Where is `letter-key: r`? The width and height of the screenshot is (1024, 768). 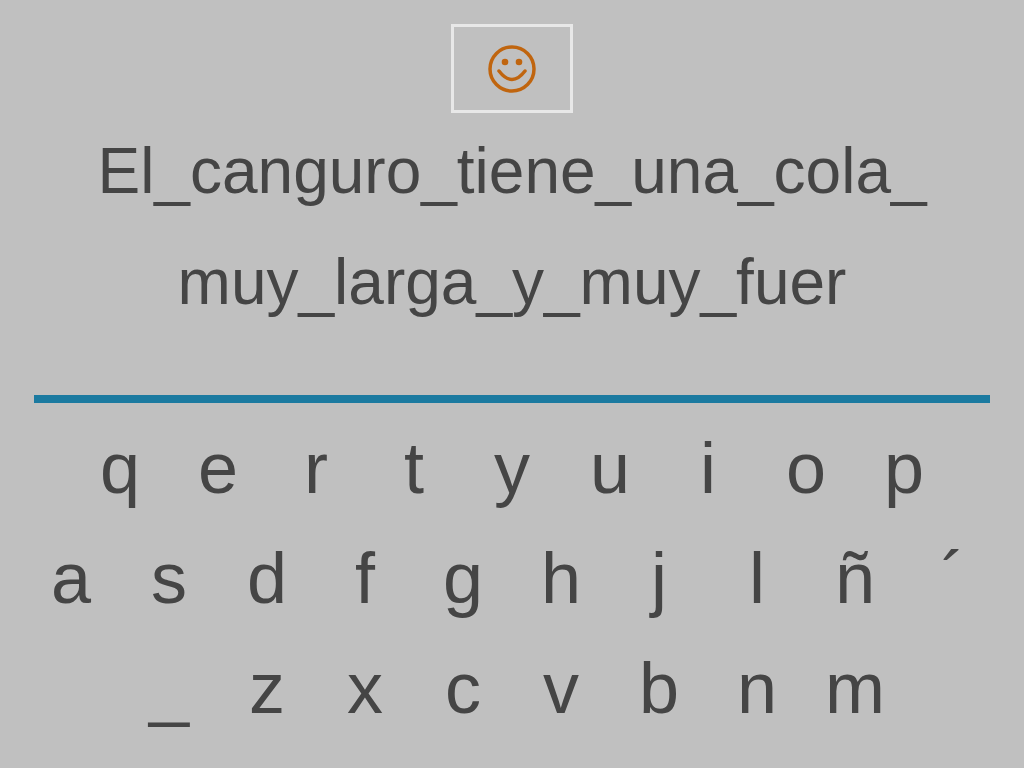 letter-key: r is located at coordinates (316, 468).